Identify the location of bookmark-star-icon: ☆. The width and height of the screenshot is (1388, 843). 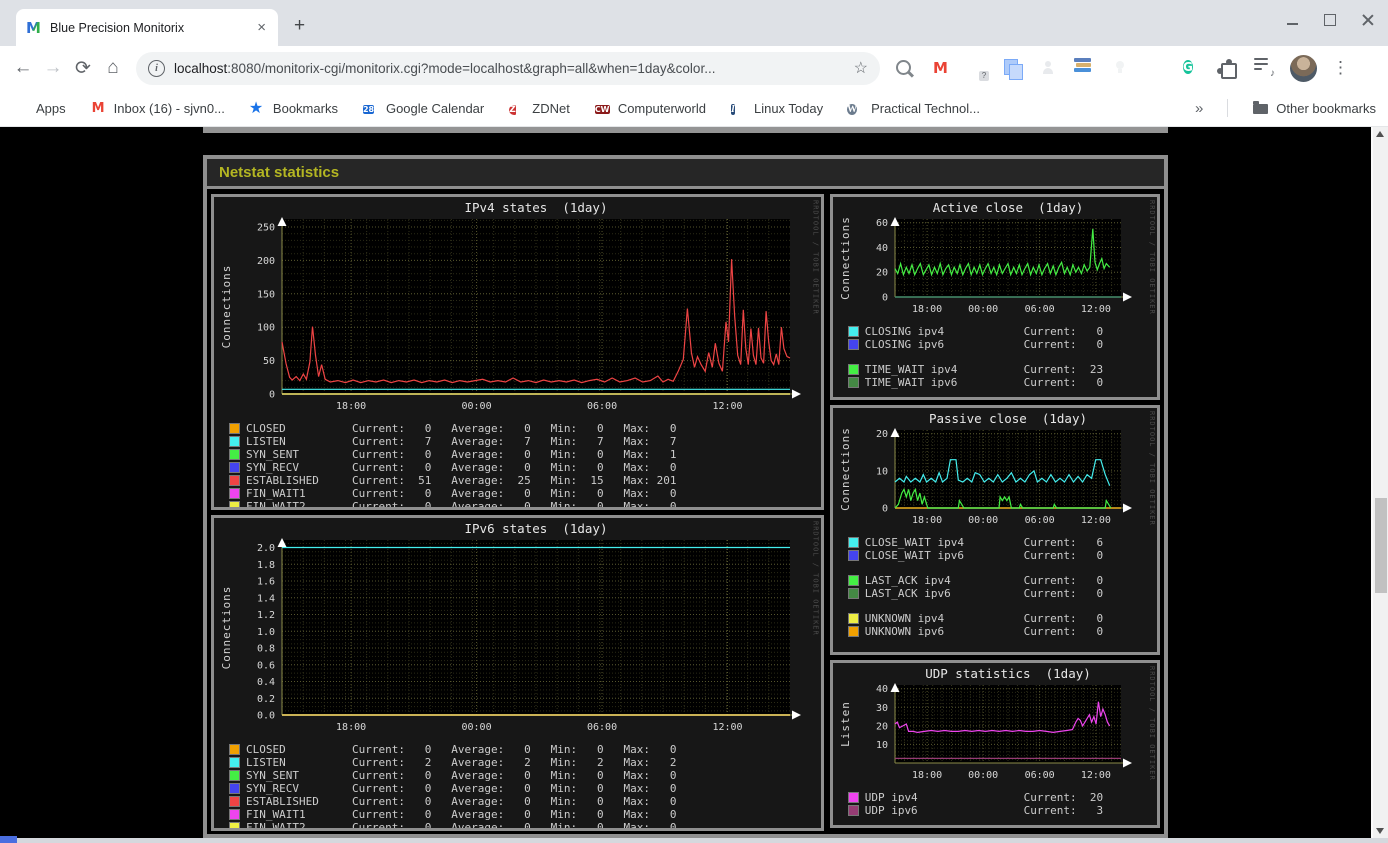
(861, 68).